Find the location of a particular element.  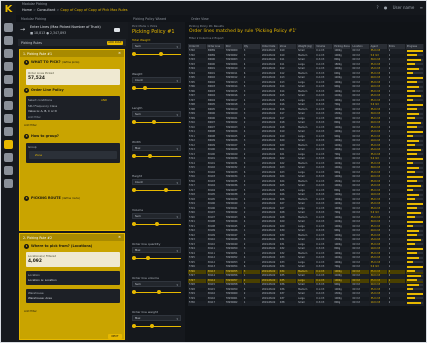

slider-track is located at coordinates (156, 156).